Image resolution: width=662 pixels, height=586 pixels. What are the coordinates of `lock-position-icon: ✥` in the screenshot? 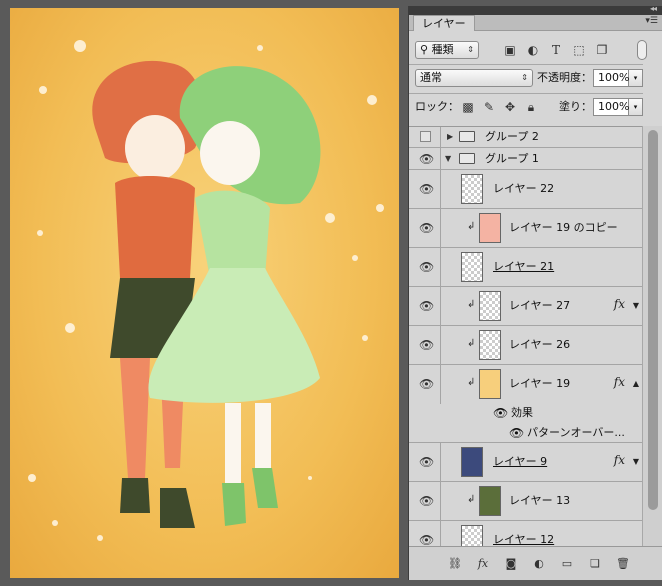 It's located at (510, 107).